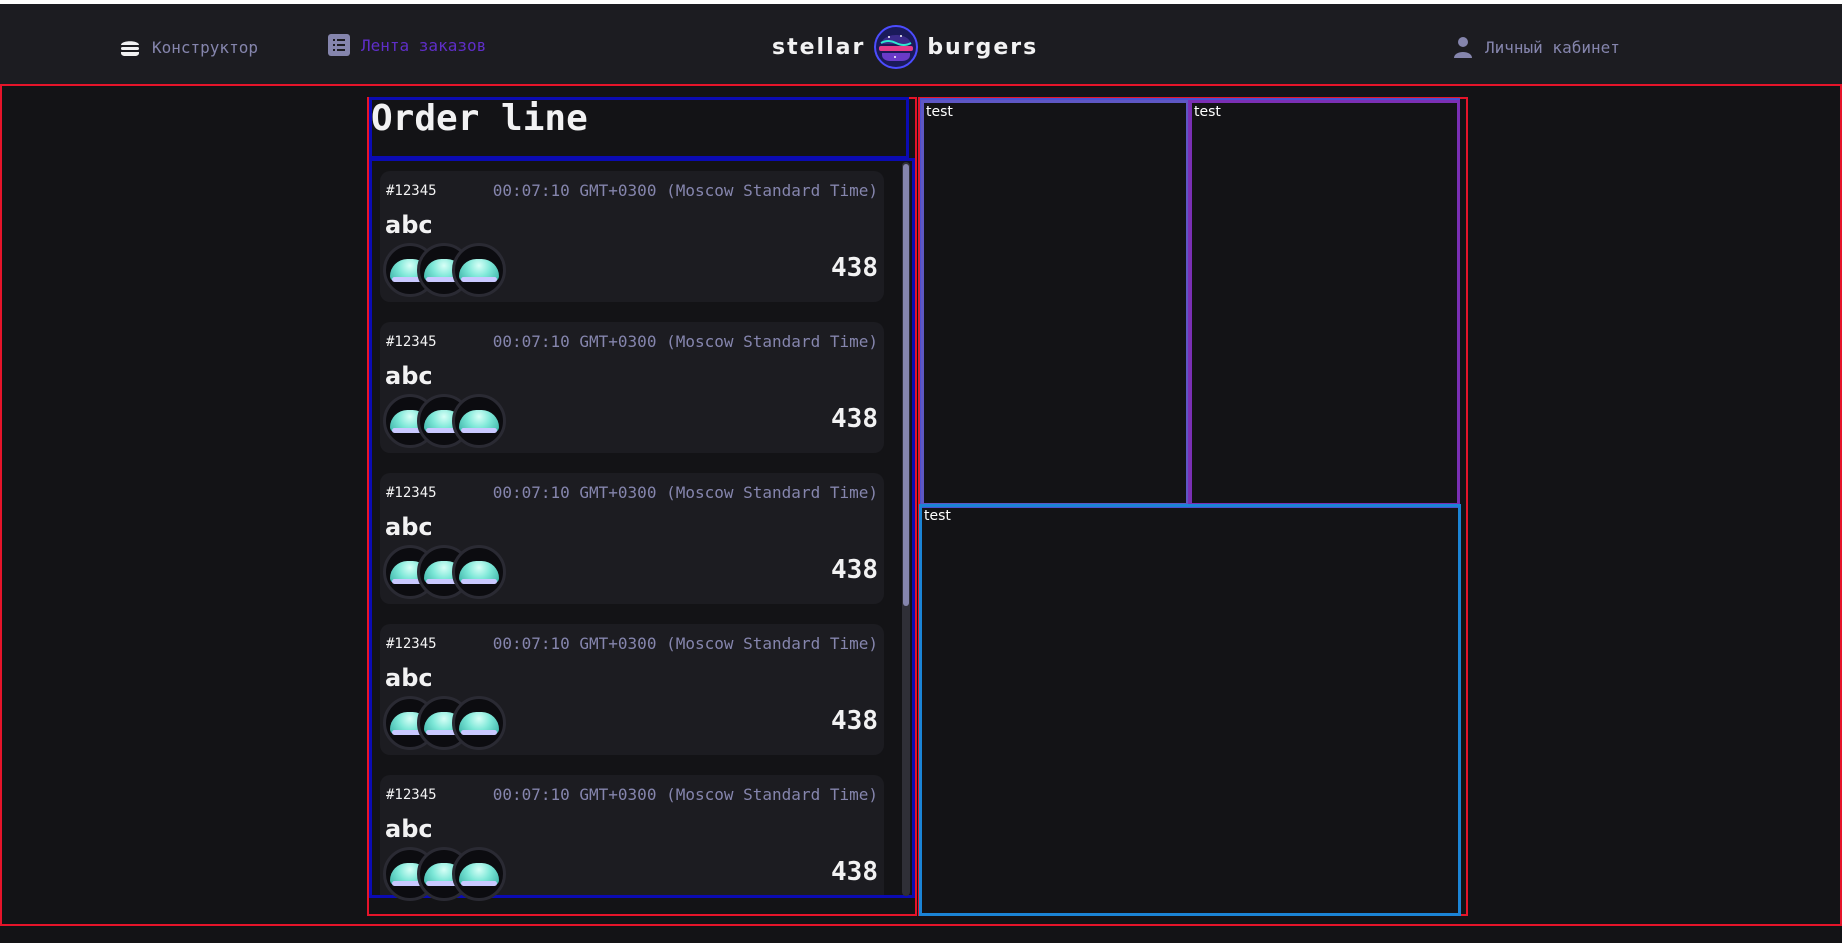 This screenshot has width=1842, height=943. I want to click on nav-profile-label: Личный кабинет, so click(1552, 47).